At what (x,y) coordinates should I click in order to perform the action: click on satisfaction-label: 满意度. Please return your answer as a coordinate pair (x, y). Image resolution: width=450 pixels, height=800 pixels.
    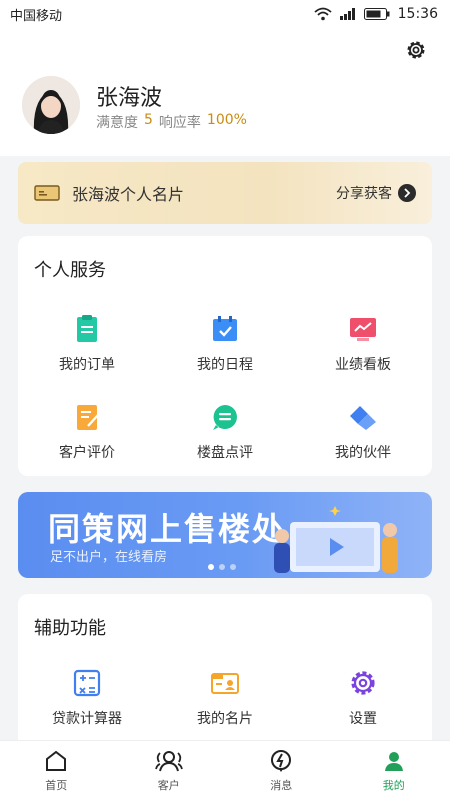
    Looking at the image, I should click on (117, 123).